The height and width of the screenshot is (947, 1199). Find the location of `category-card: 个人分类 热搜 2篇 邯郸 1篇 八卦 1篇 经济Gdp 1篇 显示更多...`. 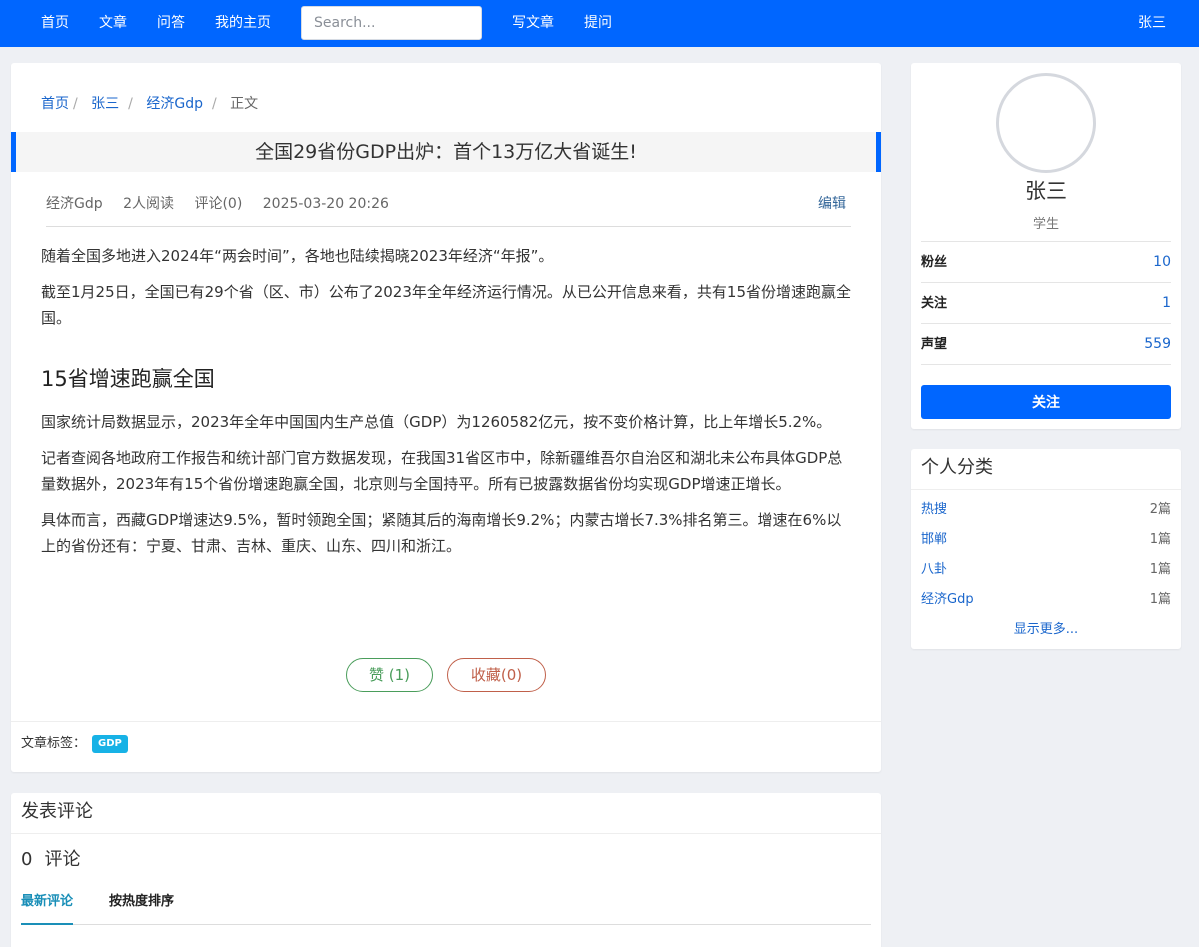

category-card: 个人分类 热搜 2篇 邯郸 1篇 八卦 1篇 经济Gdp 1篇 显示更多... is located at coordinates (1046, 549).